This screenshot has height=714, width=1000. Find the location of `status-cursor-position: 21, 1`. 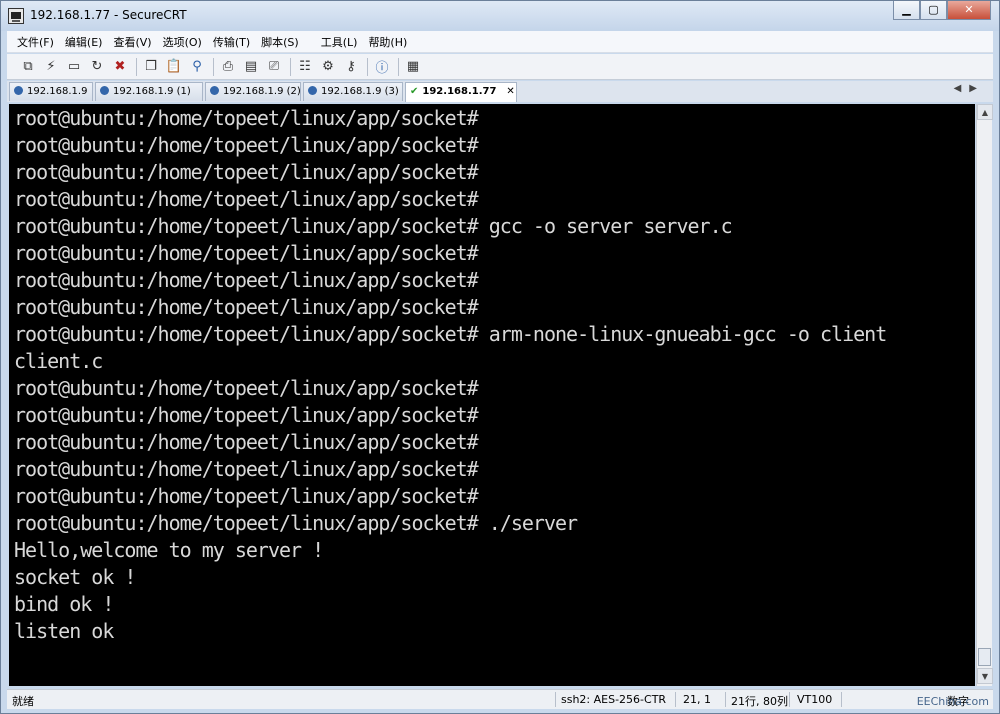

status-cursor-position: 21, 1 is located at coordinates (697, 699).